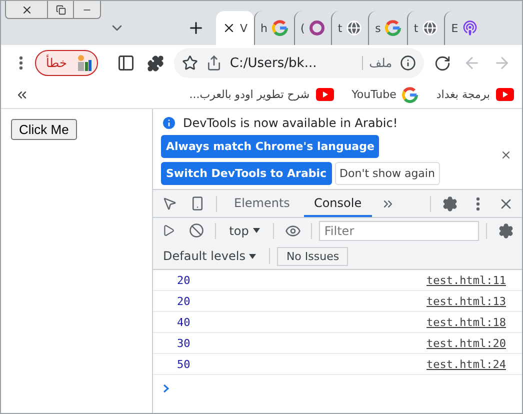  Describe the element at coordinates (466, 280) in the screenshot. I see `source-link: test.html:11` at that location.